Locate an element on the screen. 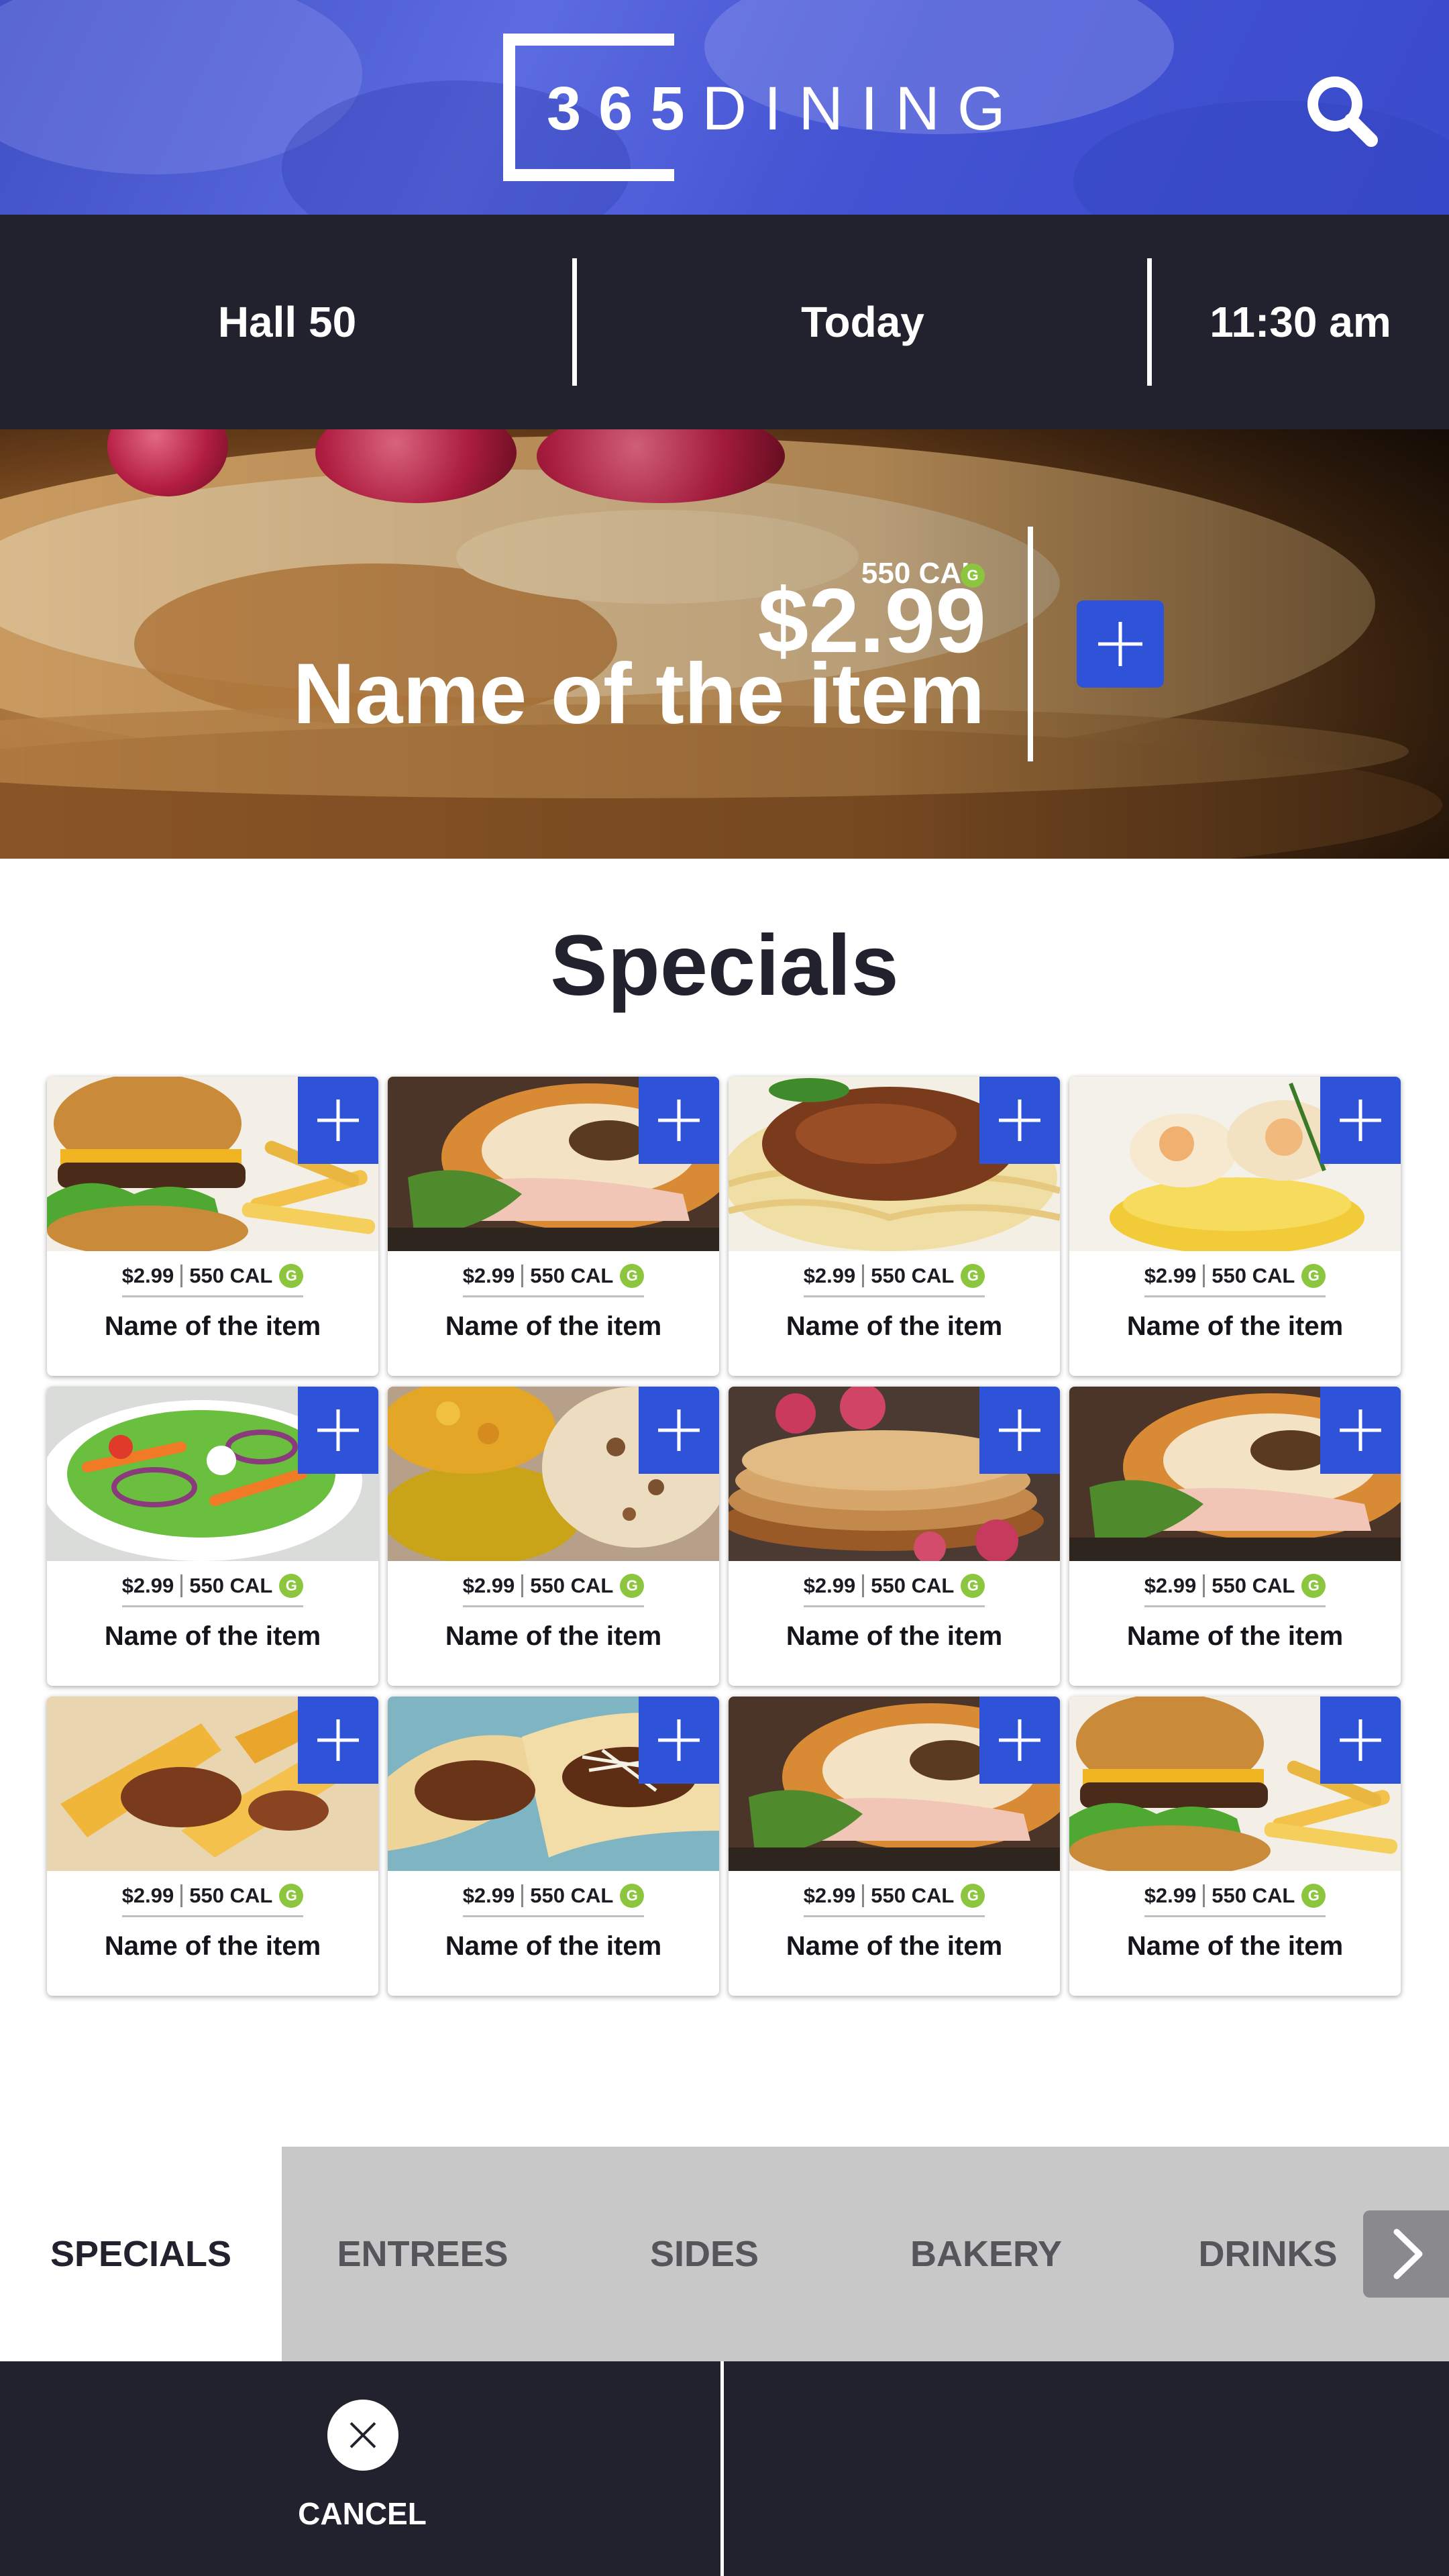  chevron-right-icon is located at coordinates (1408, 2254).